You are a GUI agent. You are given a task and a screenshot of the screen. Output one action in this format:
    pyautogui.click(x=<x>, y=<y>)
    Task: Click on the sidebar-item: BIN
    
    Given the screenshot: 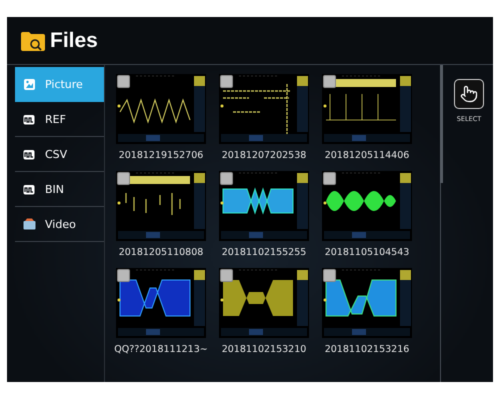 What is the action you would take?
    pyautogui.click(x=59, y=189)
    